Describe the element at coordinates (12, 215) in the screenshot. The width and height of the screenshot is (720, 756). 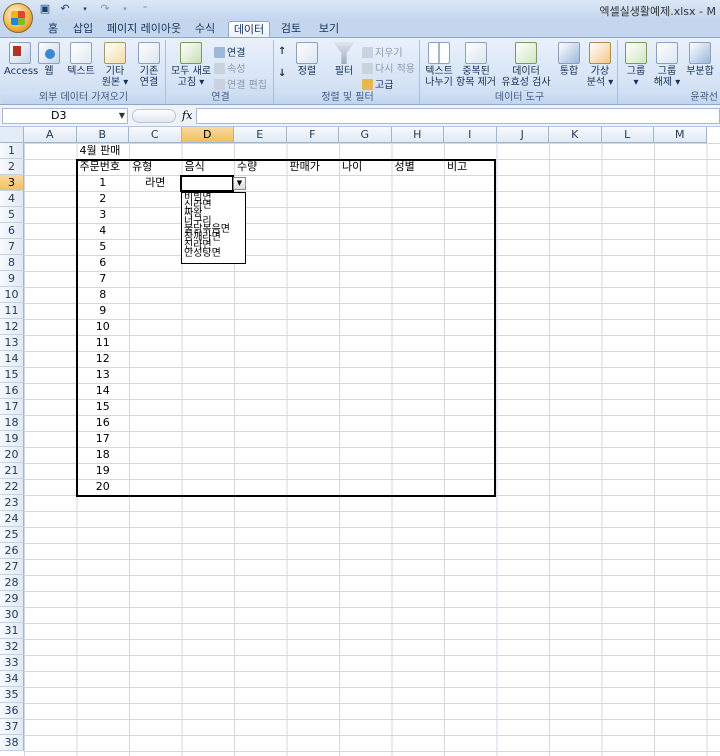
I see `row-header-5: 5` at that location.